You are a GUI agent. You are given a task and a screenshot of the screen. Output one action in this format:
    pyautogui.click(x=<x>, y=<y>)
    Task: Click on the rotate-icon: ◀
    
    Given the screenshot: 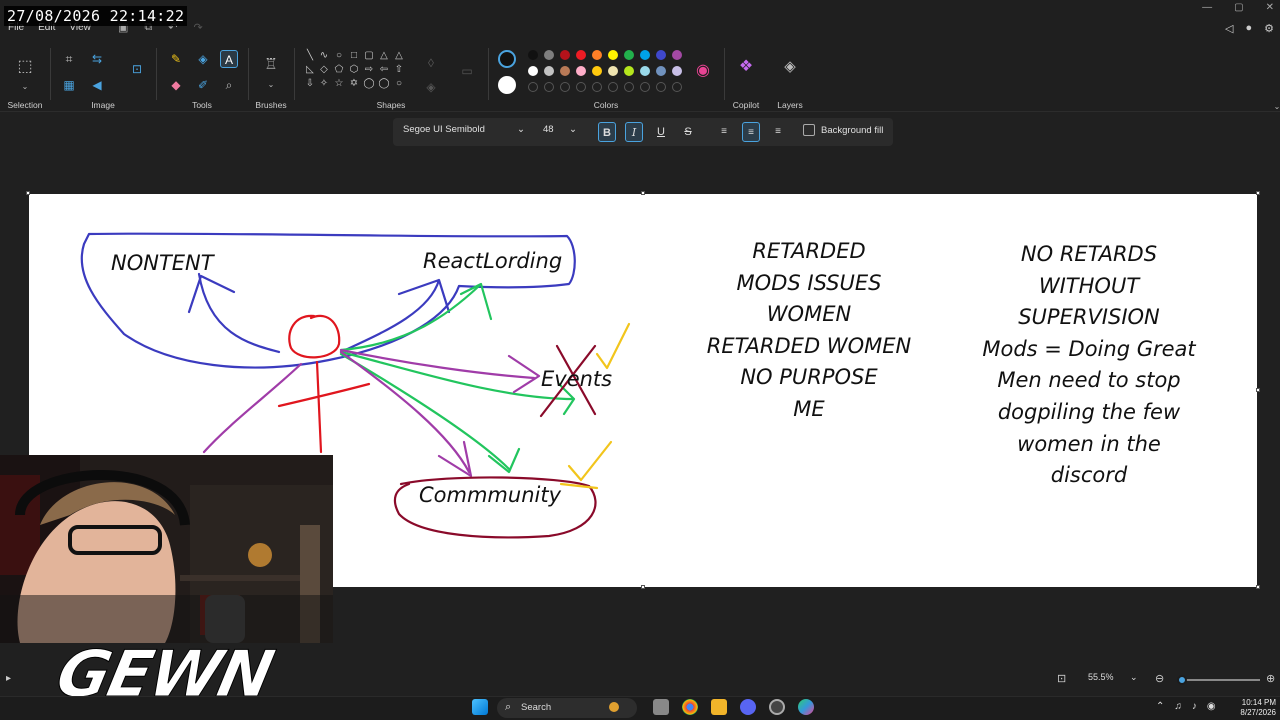 What is the action you would take?
    pyautogui.click(x=97, y=85)
    